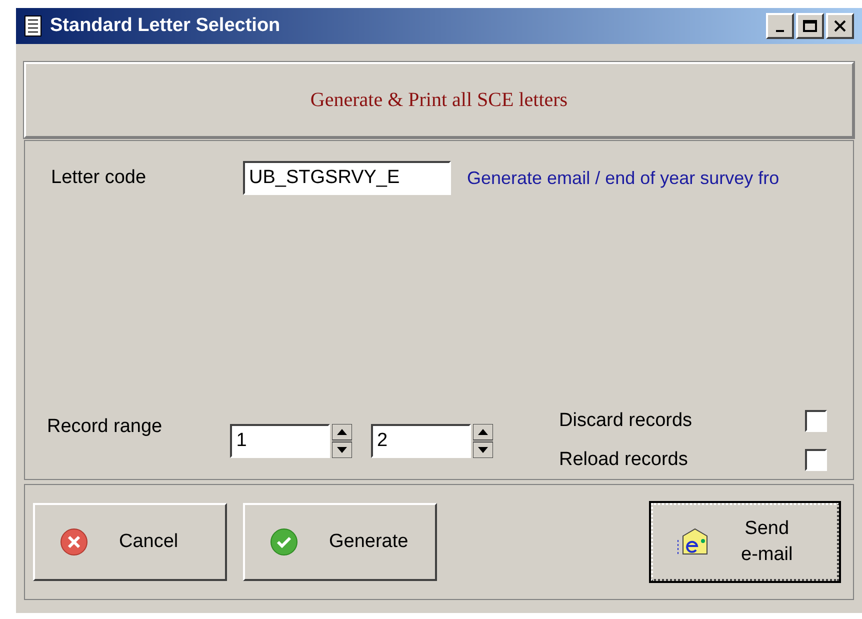 The image size is (862, 619). I want to click on minimize-button, so click(780, 26).